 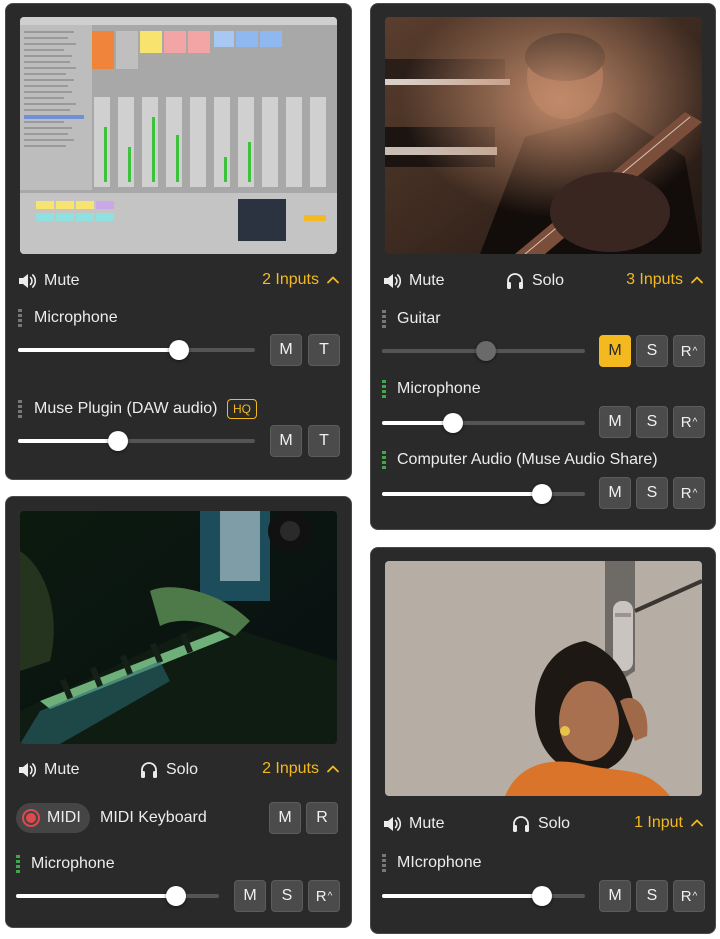 What do you see at coordinates (654, 279) in the screenshot?
I see `inputs-count-label: 3 Inputs` at bounding box center [654, 279].